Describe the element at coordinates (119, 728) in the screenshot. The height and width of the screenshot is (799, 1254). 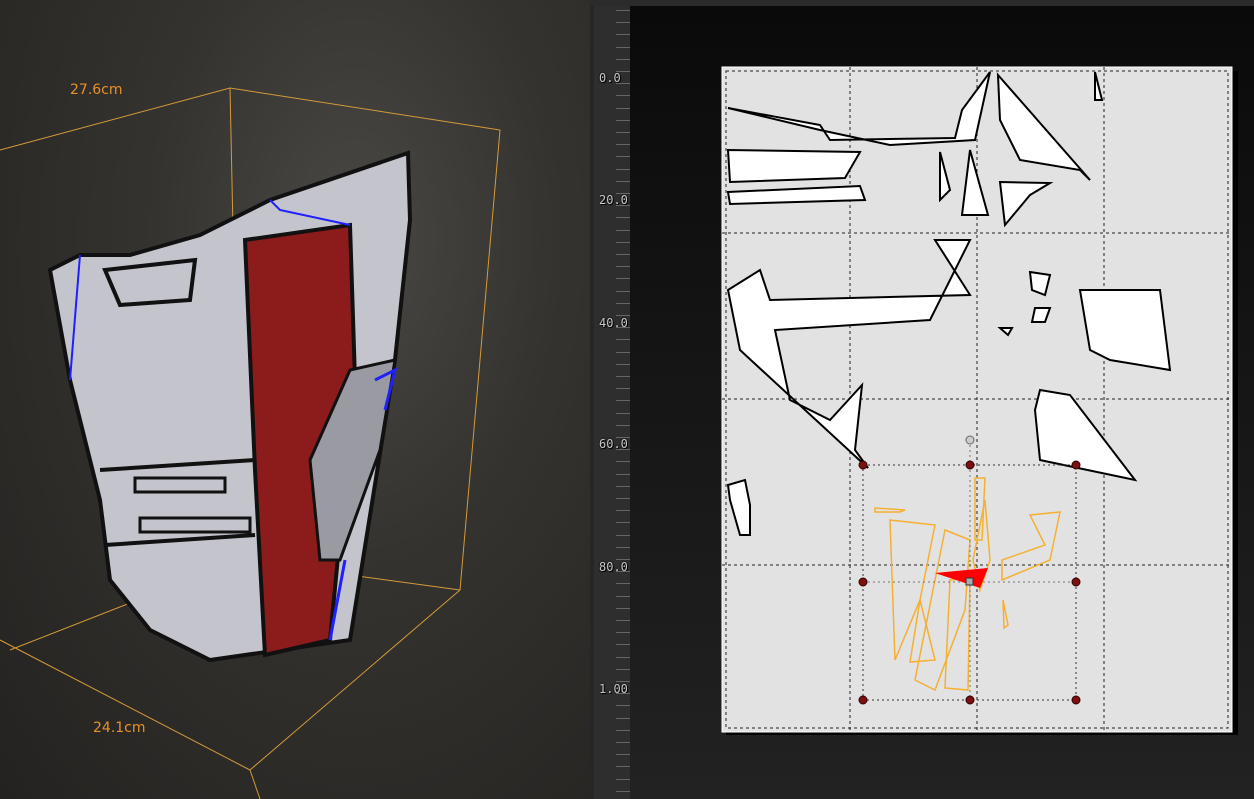
I see `width-dimension-label: 24.1cm` at that location.